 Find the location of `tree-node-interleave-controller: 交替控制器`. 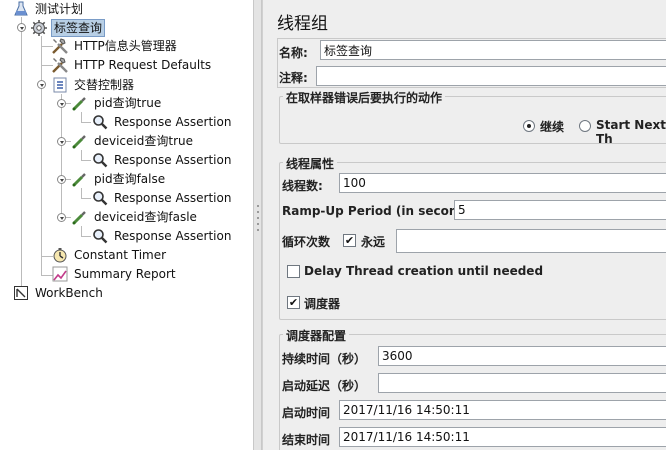

tree-node-interleave-controller: 交替控制器 is located at coordinates (93, 85).